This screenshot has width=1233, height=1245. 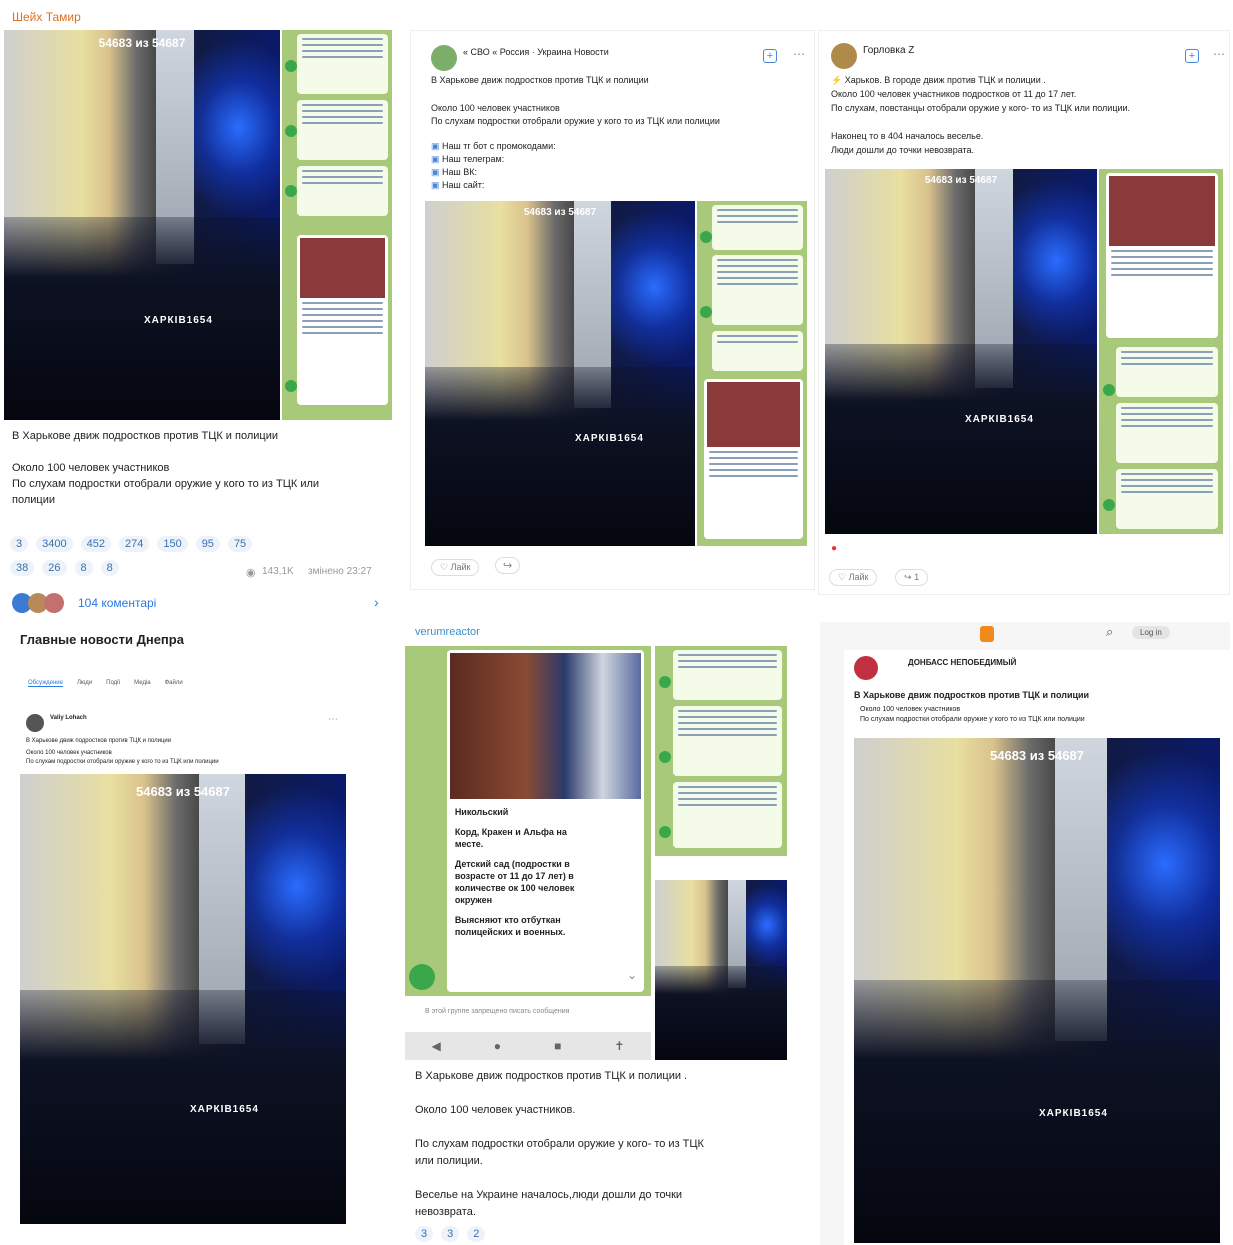 I want to click on channel-name: « СВО « Россия · Украина Новости, so click(x=536, y=52).